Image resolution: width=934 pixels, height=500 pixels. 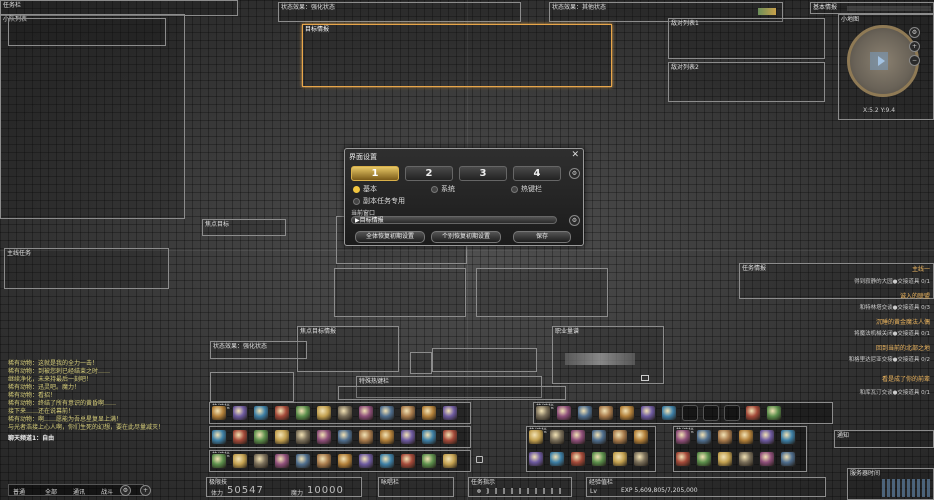 I want to click on tab-2: 2, so click(x=429, y=173).